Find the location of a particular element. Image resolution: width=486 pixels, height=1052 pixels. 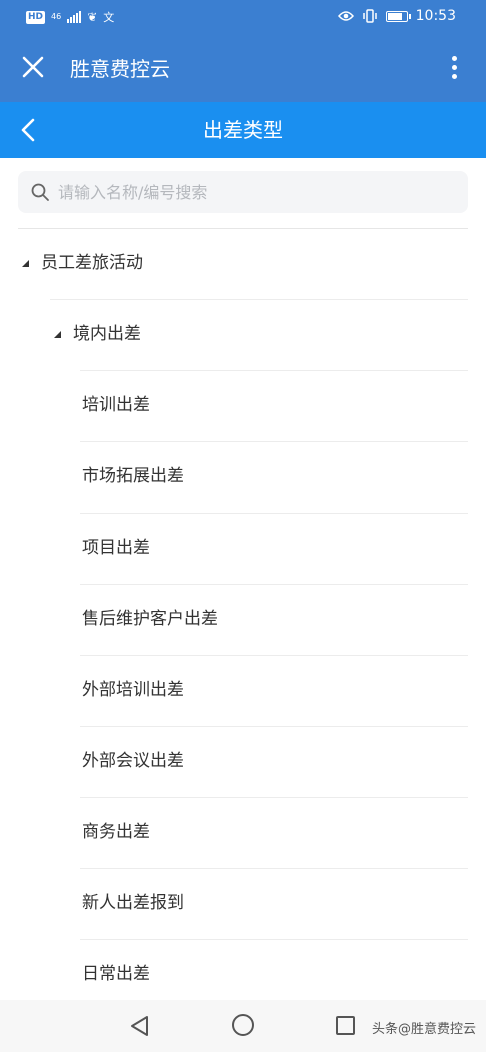

status-left: HD 46 ❦ 文 is located at coordinates (70, 17).